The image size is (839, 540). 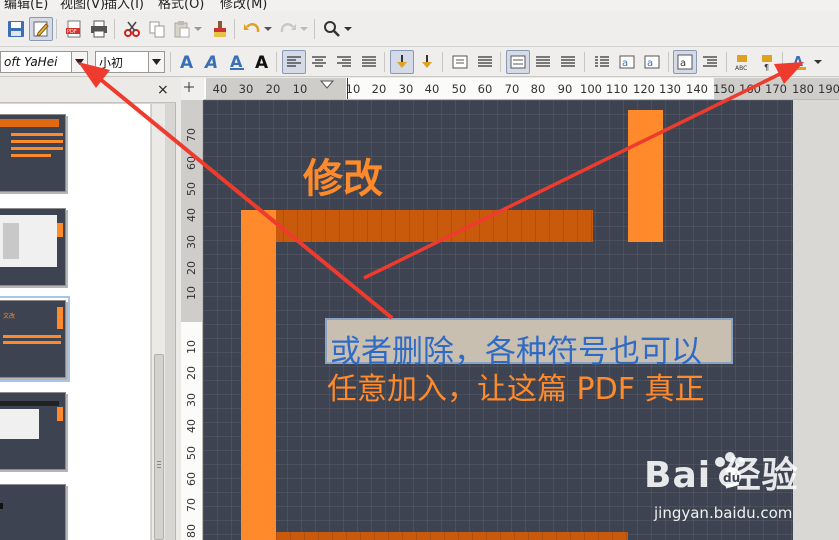 I want to click on justify-icon, so click(x=369, y=62).